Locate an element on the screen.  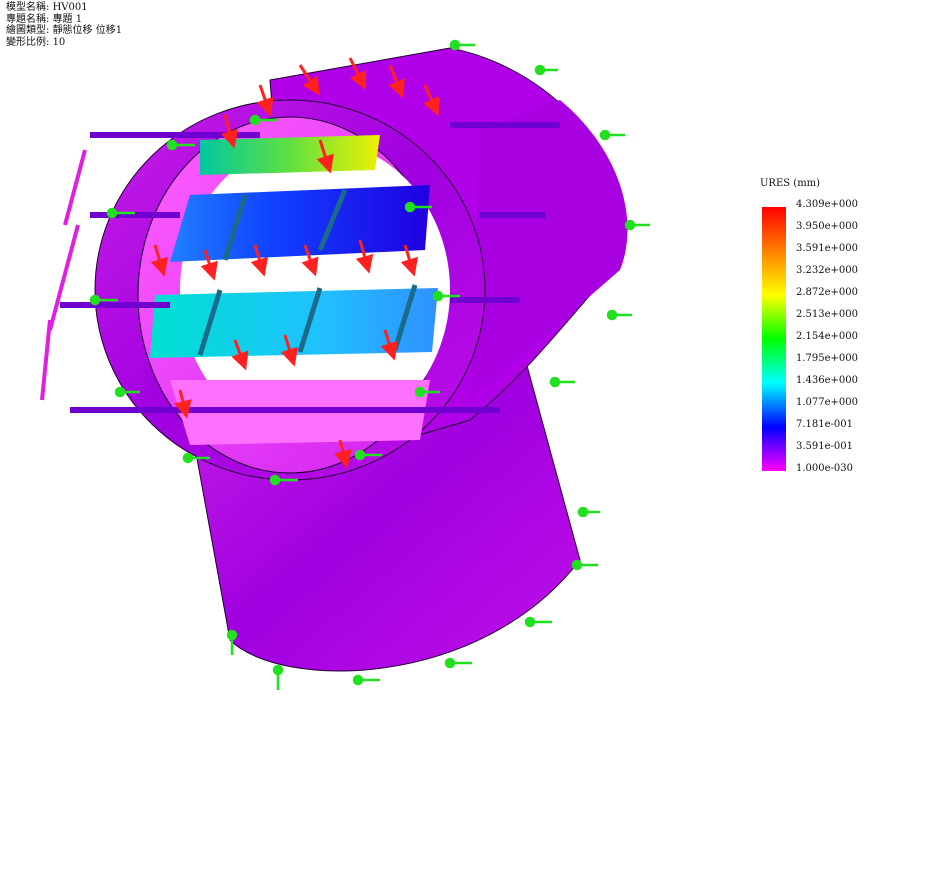
legend-tick-label: 1.000e-030 is located at coordinates (825, 468).